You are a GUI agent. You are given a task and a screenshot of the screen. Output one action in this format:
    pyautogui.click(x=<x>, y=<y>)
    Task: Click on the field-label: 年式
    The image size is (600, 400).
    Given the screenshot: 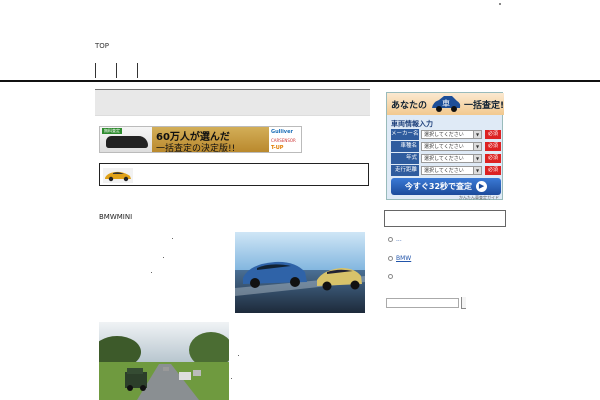 What is the action you would take?
    pyautogui.click(x=405, y=158)
    